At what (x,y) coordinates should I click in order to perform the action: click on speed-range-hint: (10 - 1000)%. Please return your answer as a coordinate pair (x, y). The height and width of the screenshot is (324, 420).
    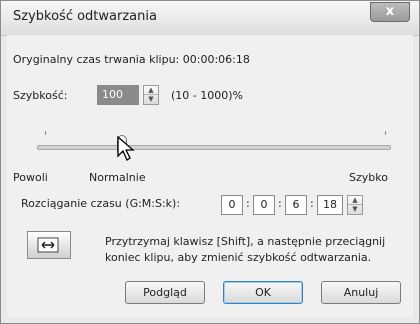
    Looking at the image, I should click on (207, 95).